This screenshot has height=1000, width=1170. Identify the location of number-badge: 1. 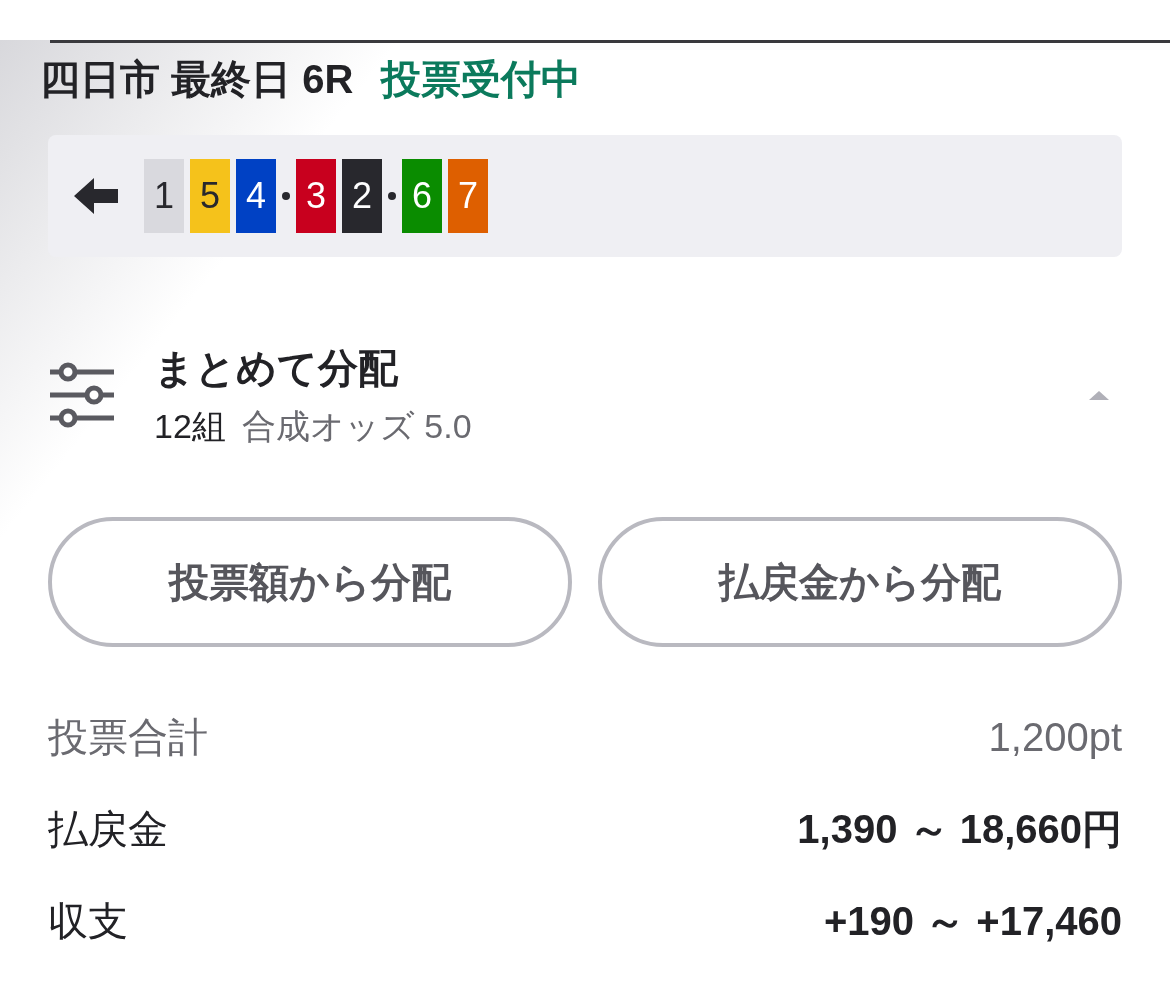
(164, 196).